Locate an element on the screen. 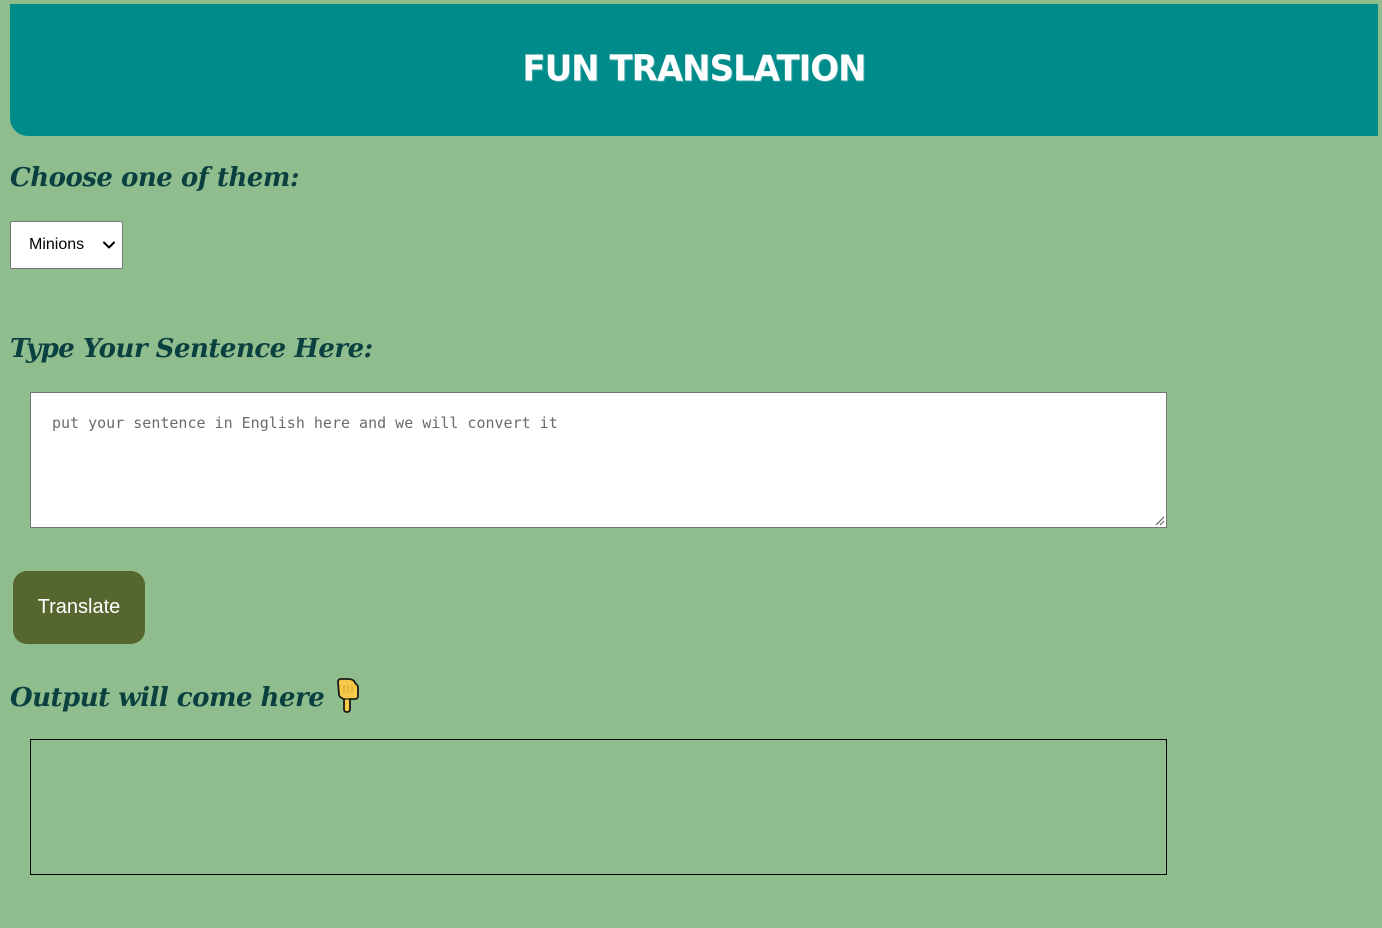 This screenshot has height=928, width=1382. choose-label: Choose one of them: is located at coordinates (155, 178).